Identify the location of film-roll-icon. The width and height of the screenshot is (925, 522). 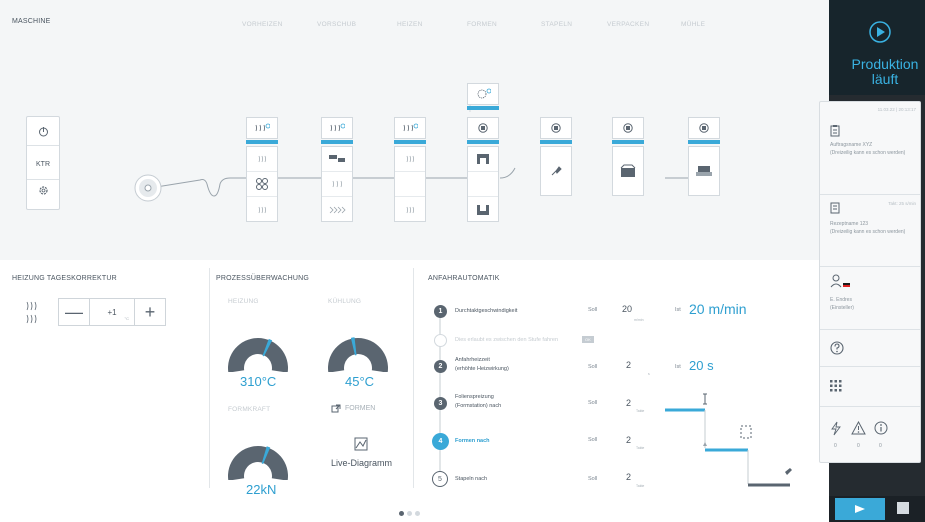
(148, 188).